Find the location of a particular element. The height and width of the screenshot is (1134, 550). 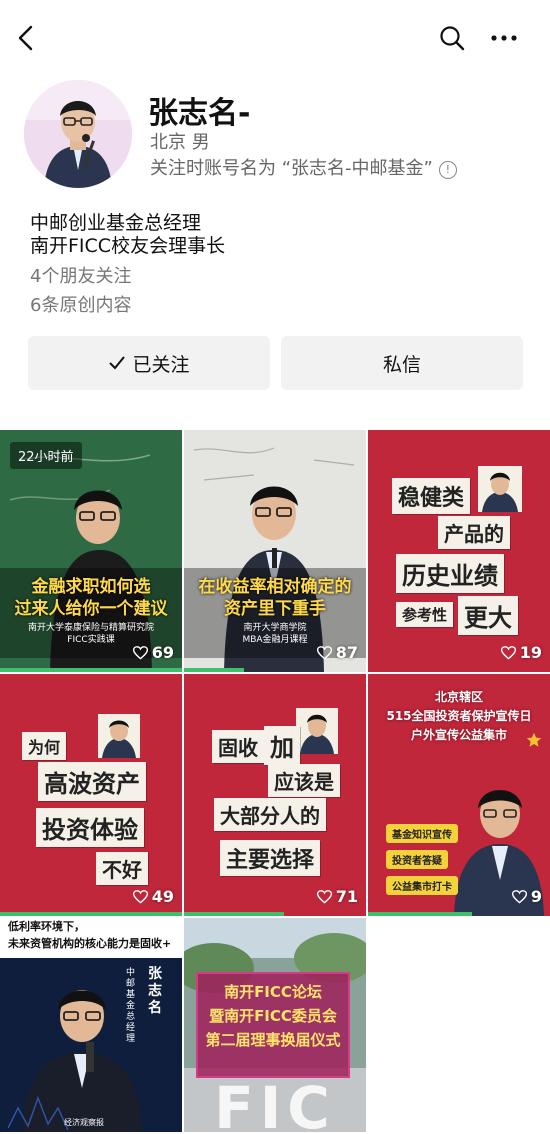

like-count-value: 71 is located at coordinates (346, 896).